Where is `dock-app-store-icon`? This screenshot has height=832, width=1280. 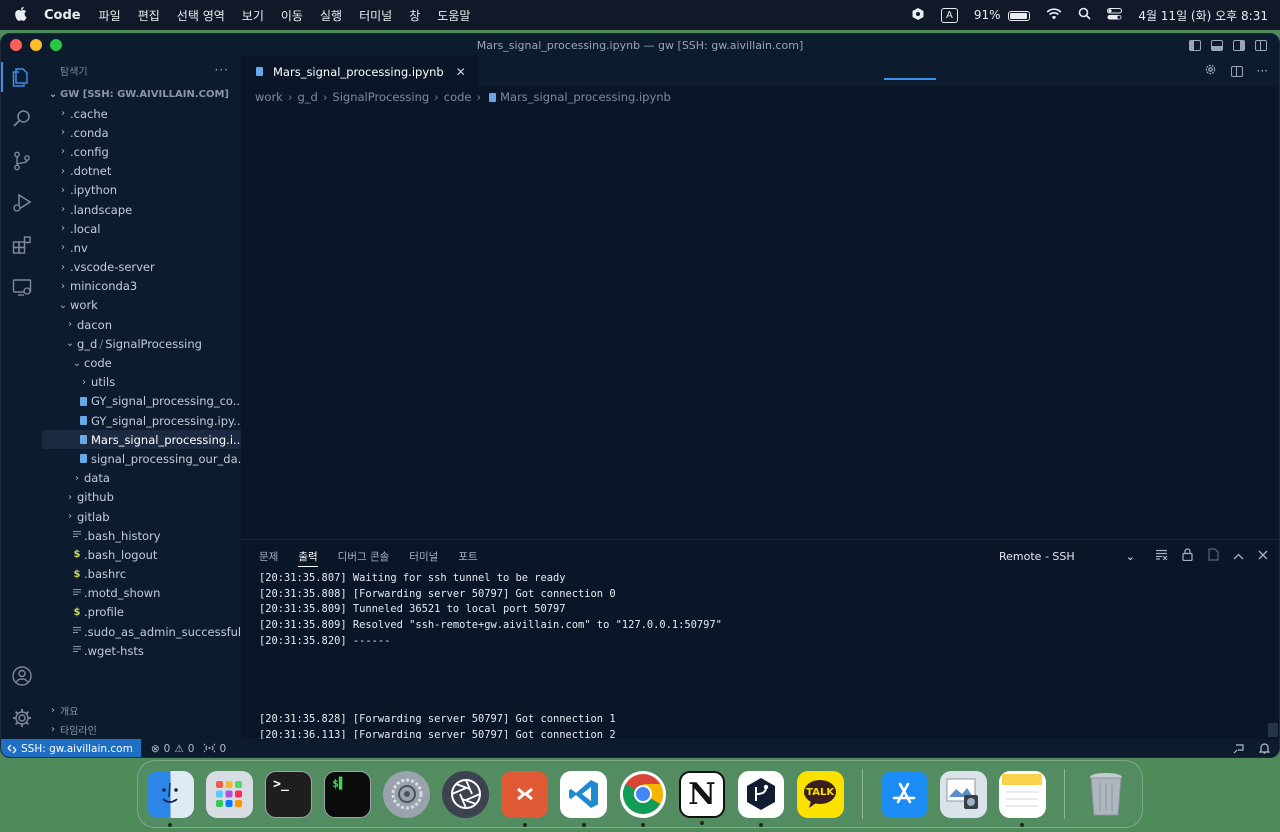
dock-app-store-icon is located at coordinates (904, 794).